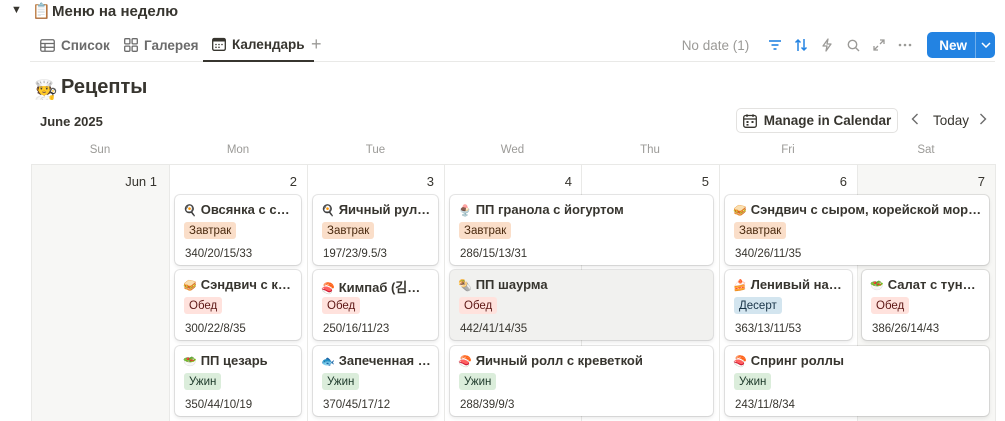 This screenshot has height=421, width=1005. What do you see at coordinates (238, 230) in the screenshot?
I see `event-card: 🍳Овсянка с сыром Завтрак 340/20/15/33` at bounding box center [238, 230].